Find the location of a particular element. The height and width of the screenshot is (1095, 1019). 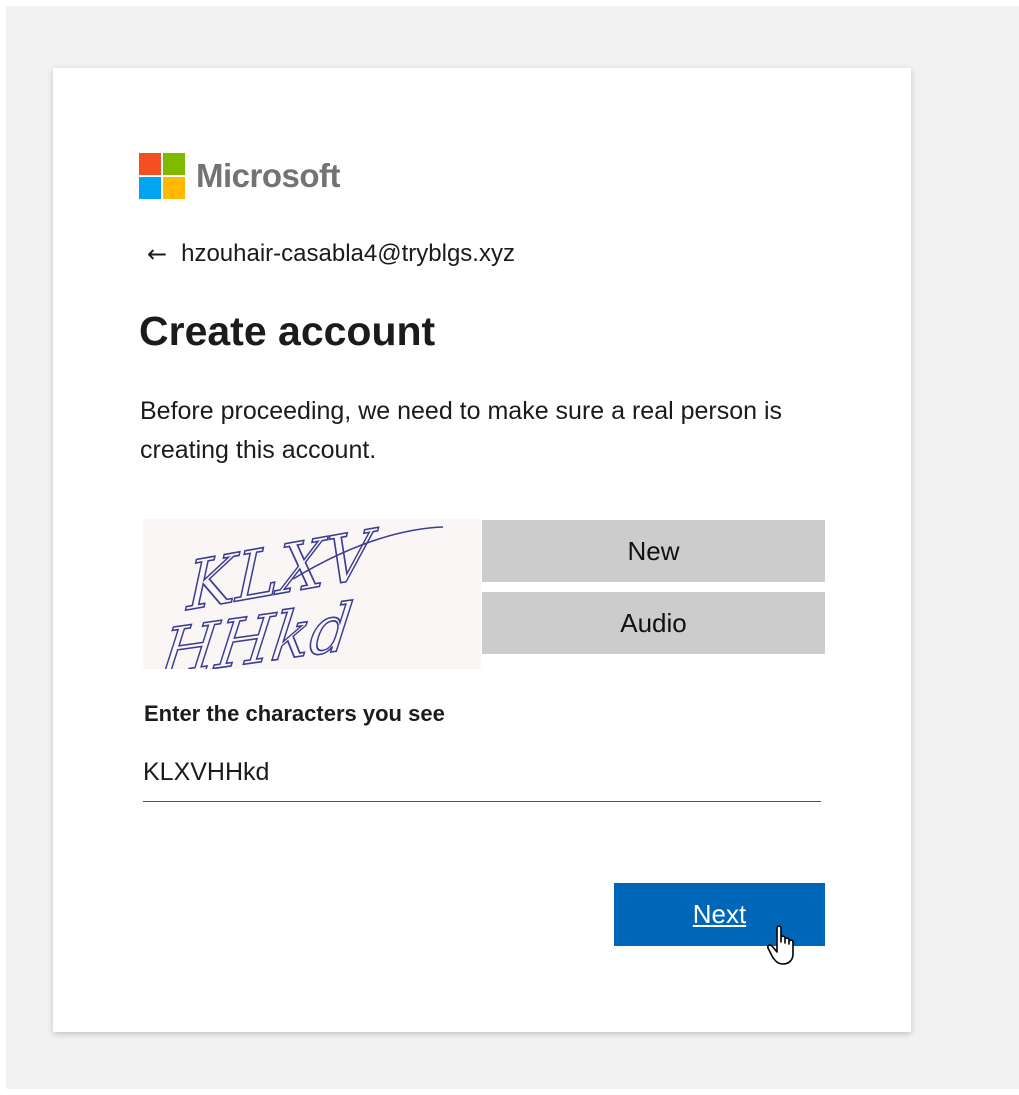

back-to-email-link: ← hzouhair-casabla4@tryblgs.xyz is located at coordinates (331, 254).